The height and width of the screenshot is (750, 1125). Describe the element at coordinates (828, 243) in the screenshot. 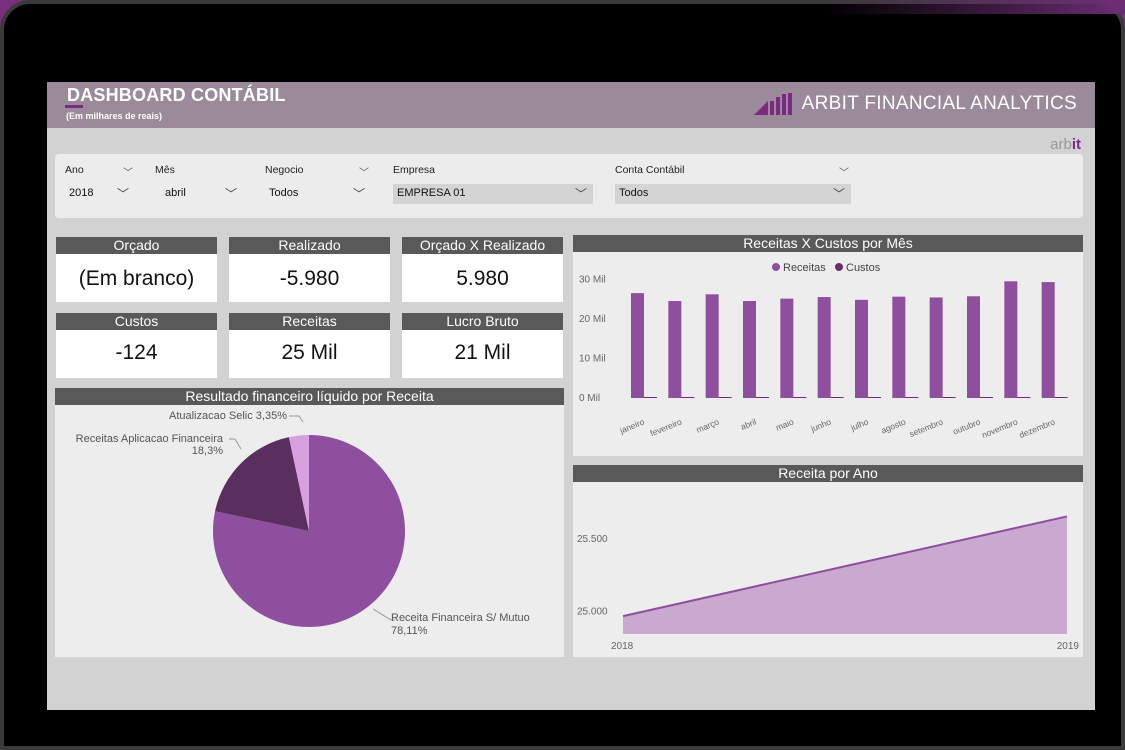

I see `panel-title: Receitas X Custos por Mês` at that location.